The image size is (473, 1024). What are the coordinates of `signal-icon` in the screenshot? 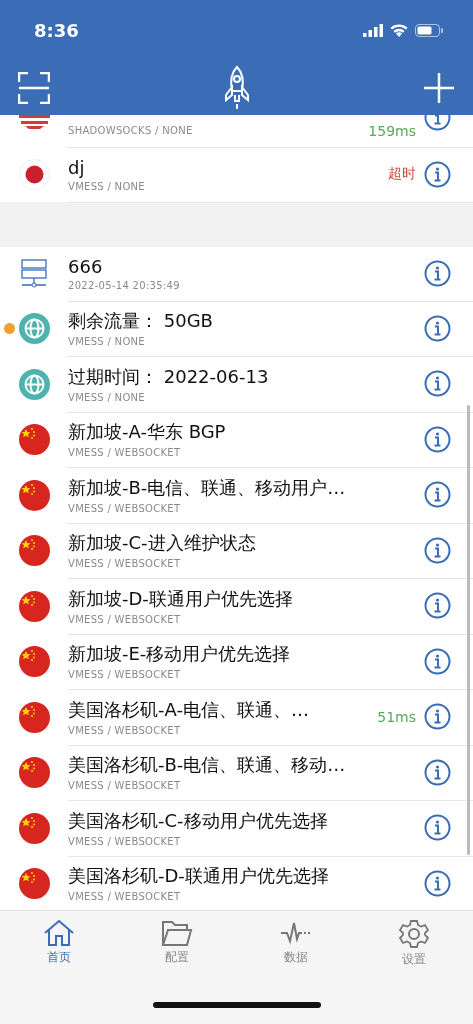 It's located at (373, 30).